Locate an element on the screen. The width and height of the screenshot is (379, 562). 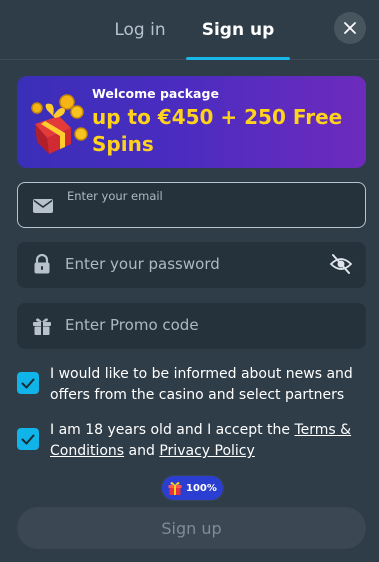
password-input is located at coordinates (193, 264).